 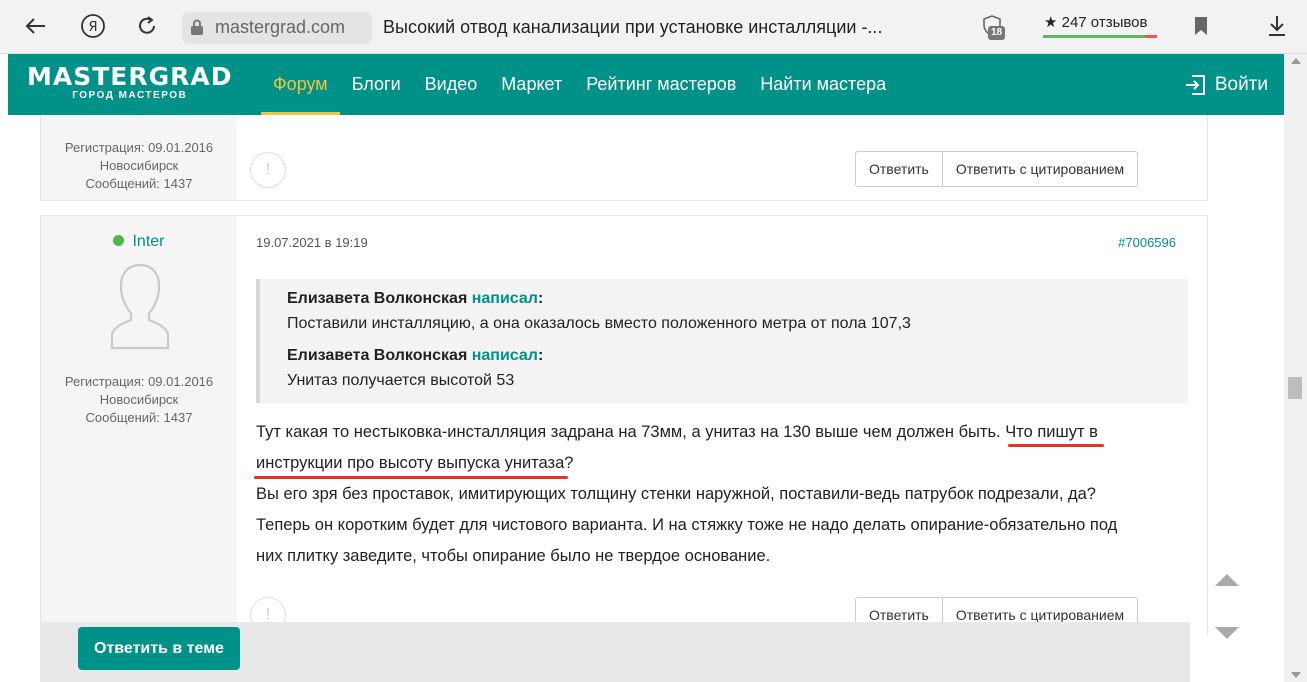 I want to click on post-author-name: Inter, so click(x=148, y=241).